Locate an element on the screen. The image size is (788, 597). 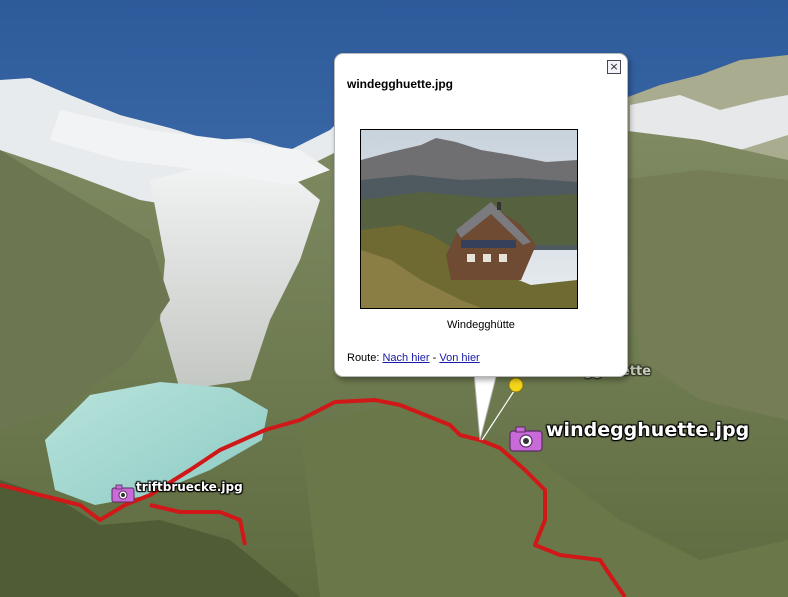
route-from-here-link: Von hier is located at coordinates (459, 358).